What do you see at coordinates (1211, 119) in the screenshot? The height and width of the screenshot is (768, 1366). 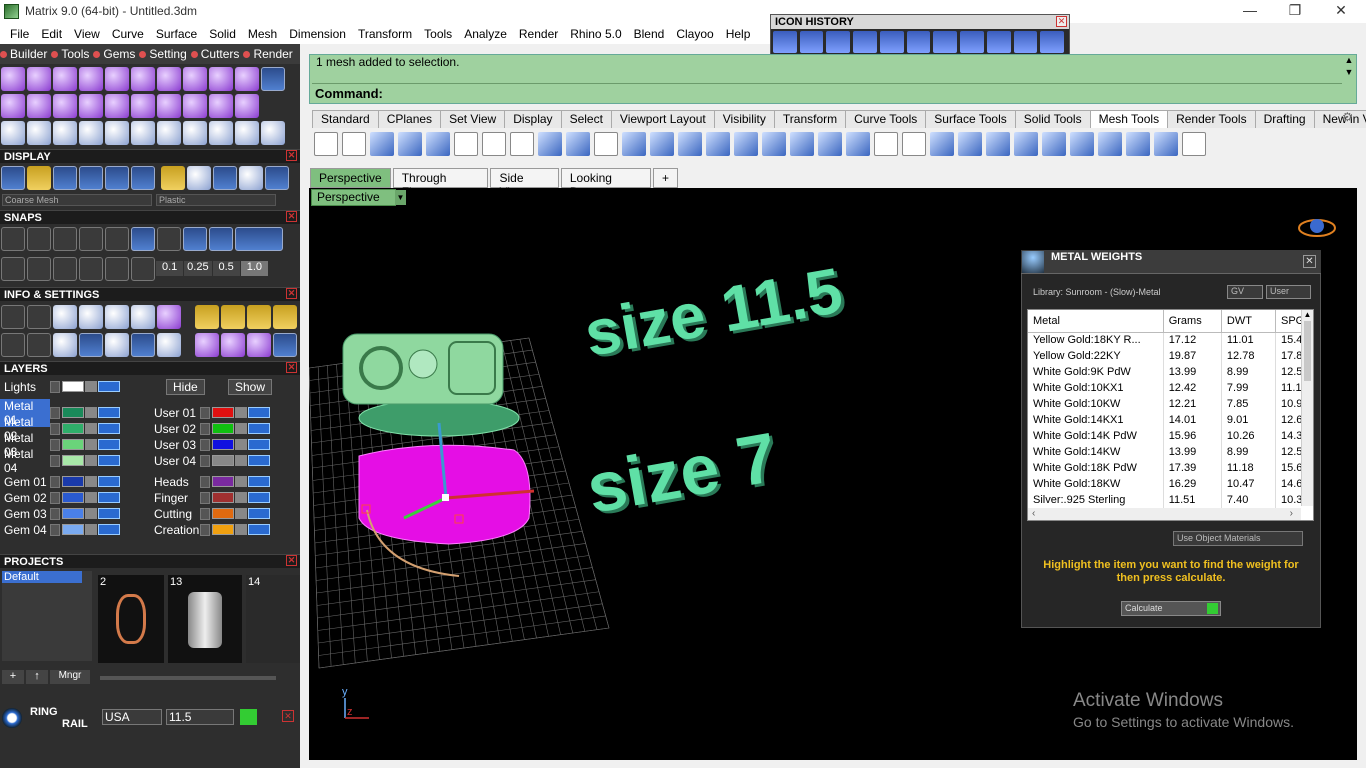 I see `tab-render-tools: Render Tools` at bounding box center [1211, 119].